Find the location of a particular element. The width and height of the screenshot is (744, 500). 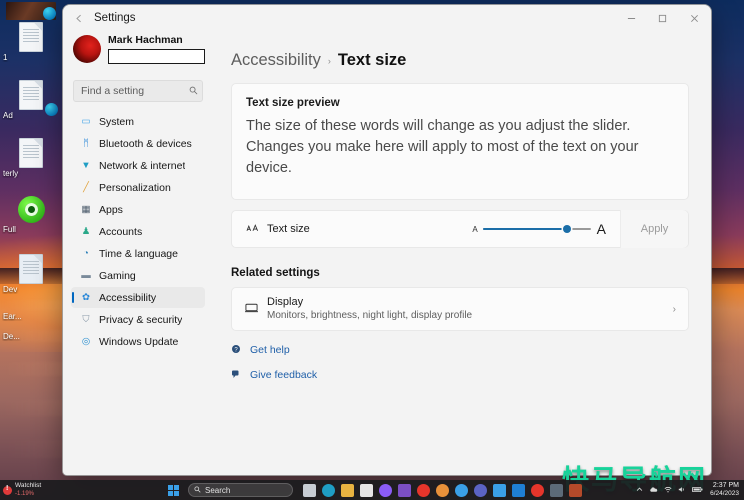

desktop-icon-label: terly is located at coordinates (11, 173).